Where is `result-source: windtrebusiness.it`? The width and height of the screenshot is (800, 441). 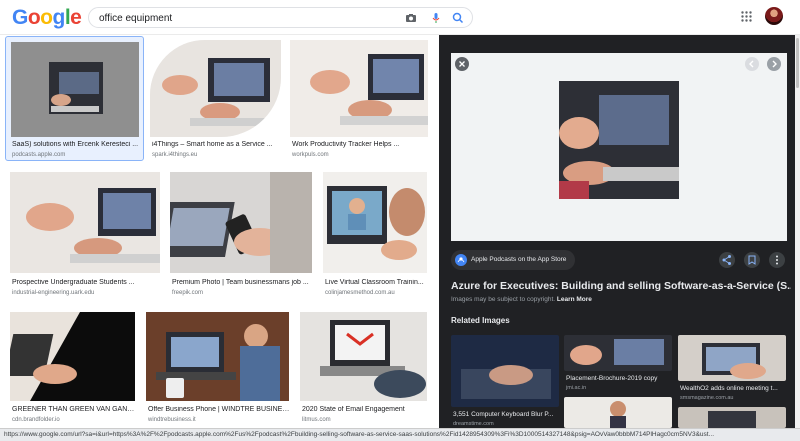
result-source: windtrebusiness.it is located at coordinates (172, 420).